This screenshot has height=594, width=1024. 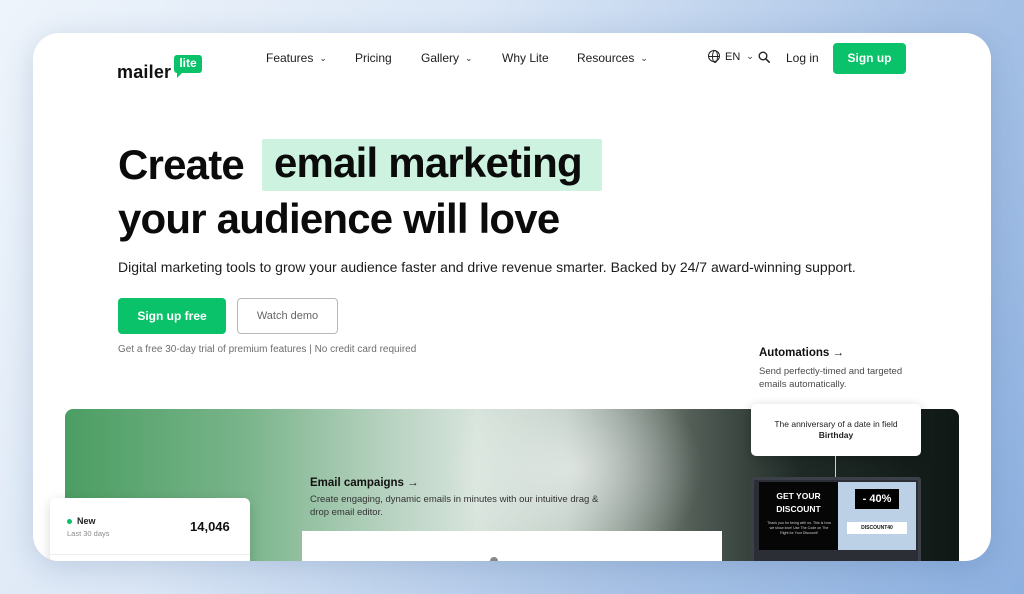 What do you see at coordinates (801, 353) in the screenshot?
I see `automations-link: Automations →` at bounding box center [801, 353].